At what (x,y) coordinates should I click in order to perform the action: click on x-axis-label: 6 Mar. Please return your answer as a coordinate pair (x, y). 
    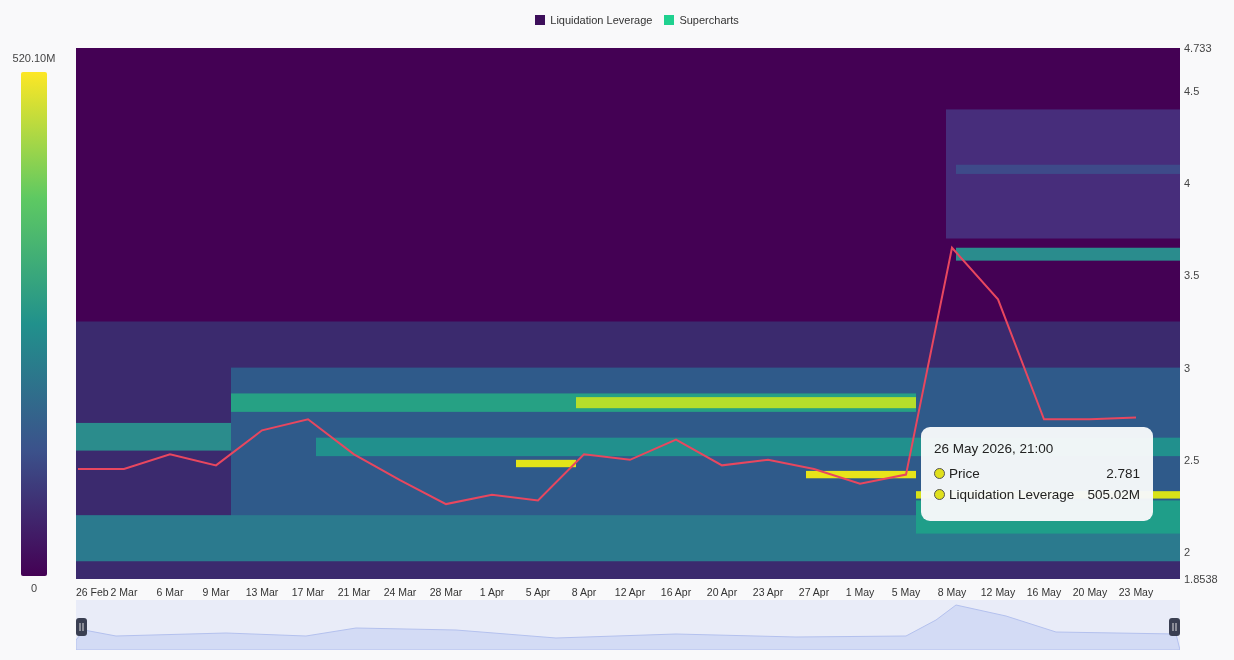
    Looking at the image, I should click on (170, 592).